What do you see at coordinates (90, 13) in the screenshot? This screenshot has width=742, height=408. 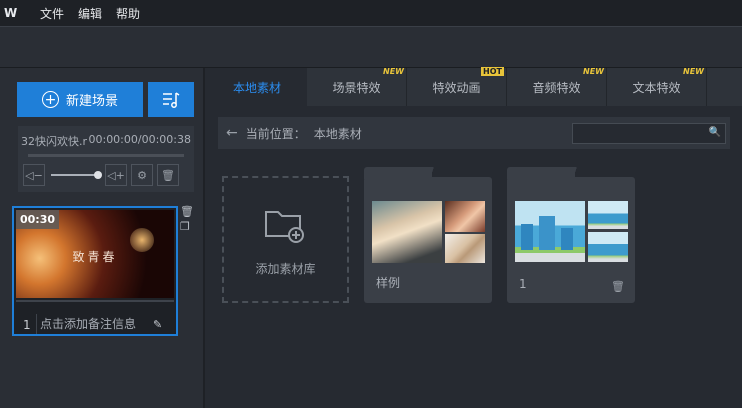 I see `menu-edit: 编辑` at bounding box center [90, 13].